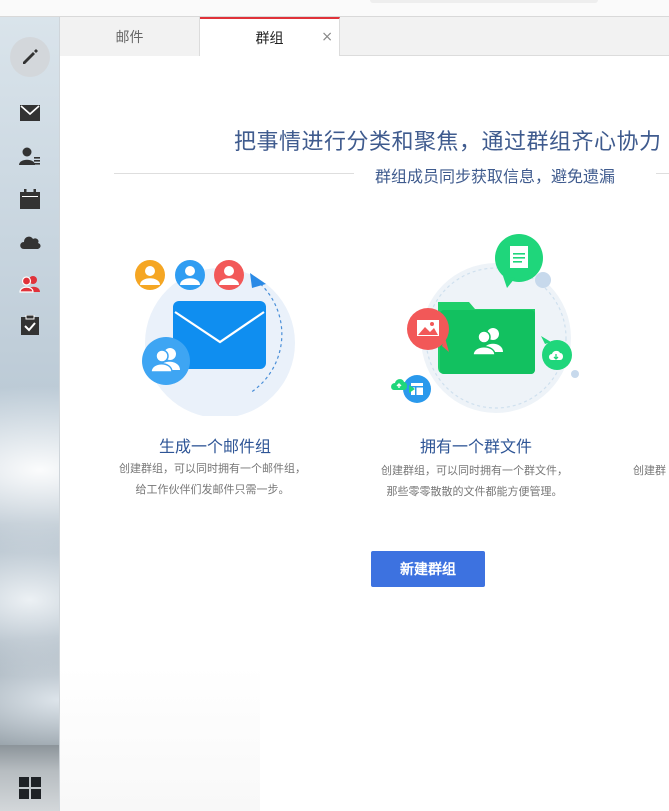  What do you see at coordinates (212, 468) in the screenshot?
I see `feature-mail-group-desc-line1: 创建群组，可以同时拥有一个邮件组，` at bounding box center [212, 468].